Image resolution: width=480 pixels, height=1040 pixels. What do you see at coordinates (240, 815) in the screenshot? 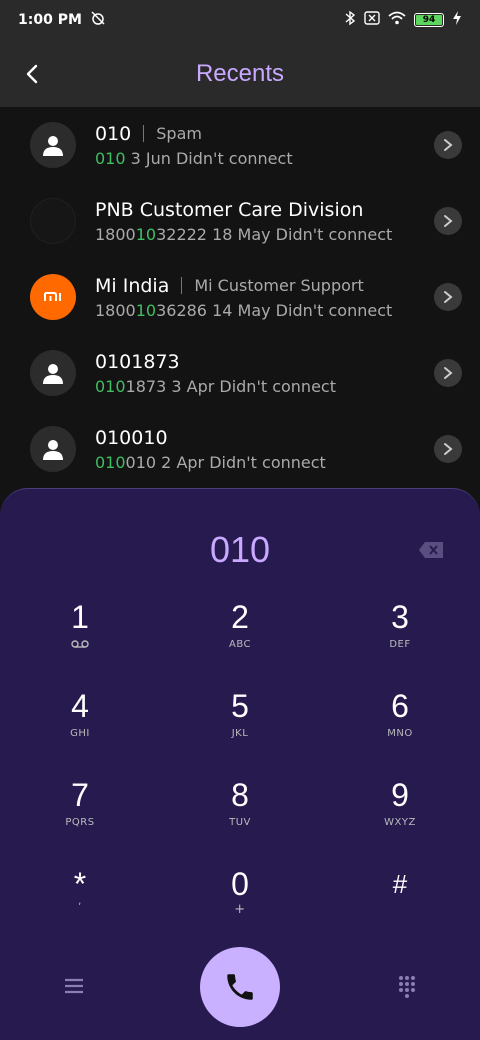
I see `key-8: 8 TUV` at bounding box center [240, 815].